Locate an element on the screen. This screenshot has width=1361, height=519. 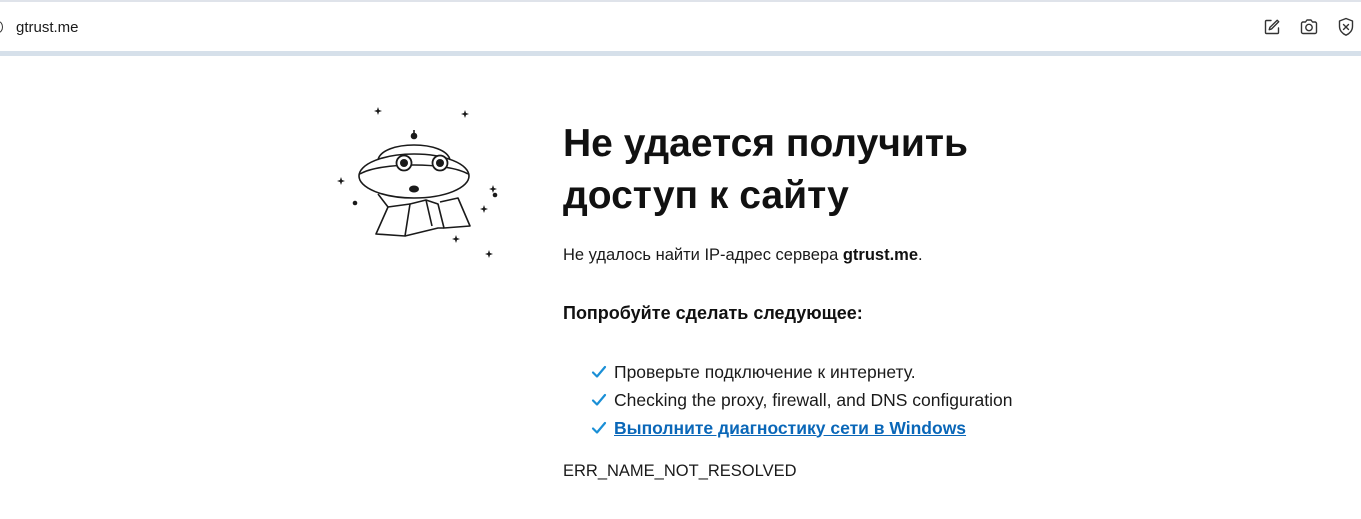
server-host: gtrust.me is located at coordinates (880, 255).